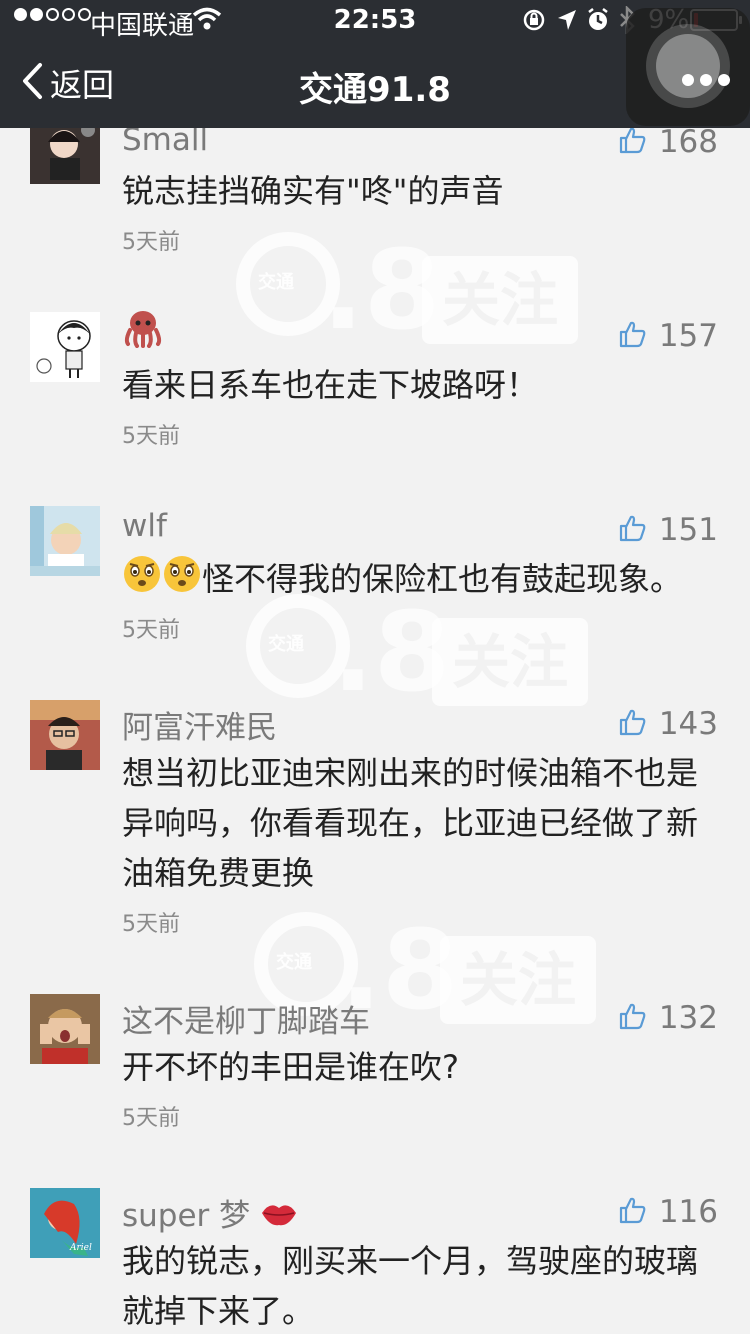 Image resolution: width=750 pixels, height=1334 pixels. I want to click on comment-text: 看来日系车也在走下坡路呀！, so click(330, 385).